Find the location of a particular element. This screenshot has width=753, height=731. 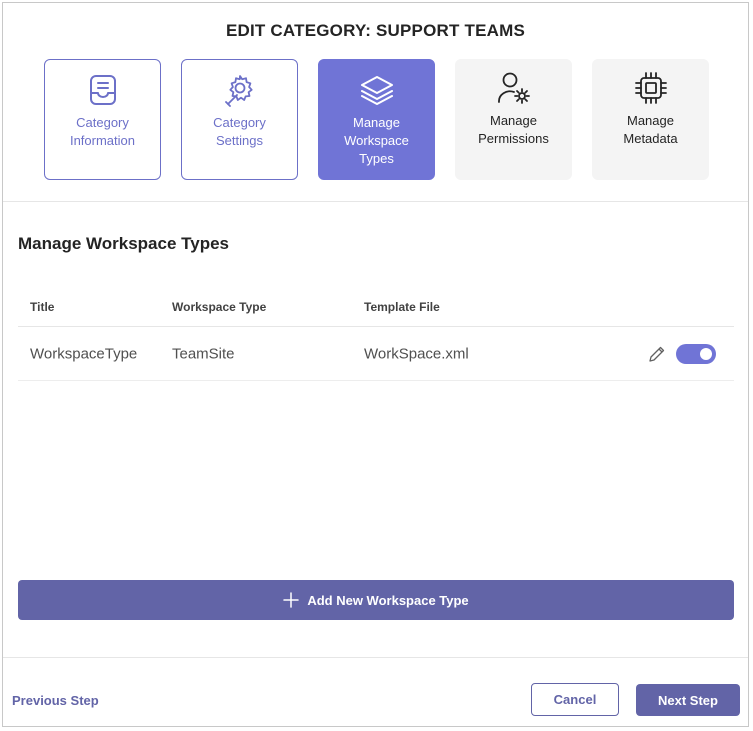

add-workspace-type-button: Add New Workspace Type is located at coordinates (376, 600).